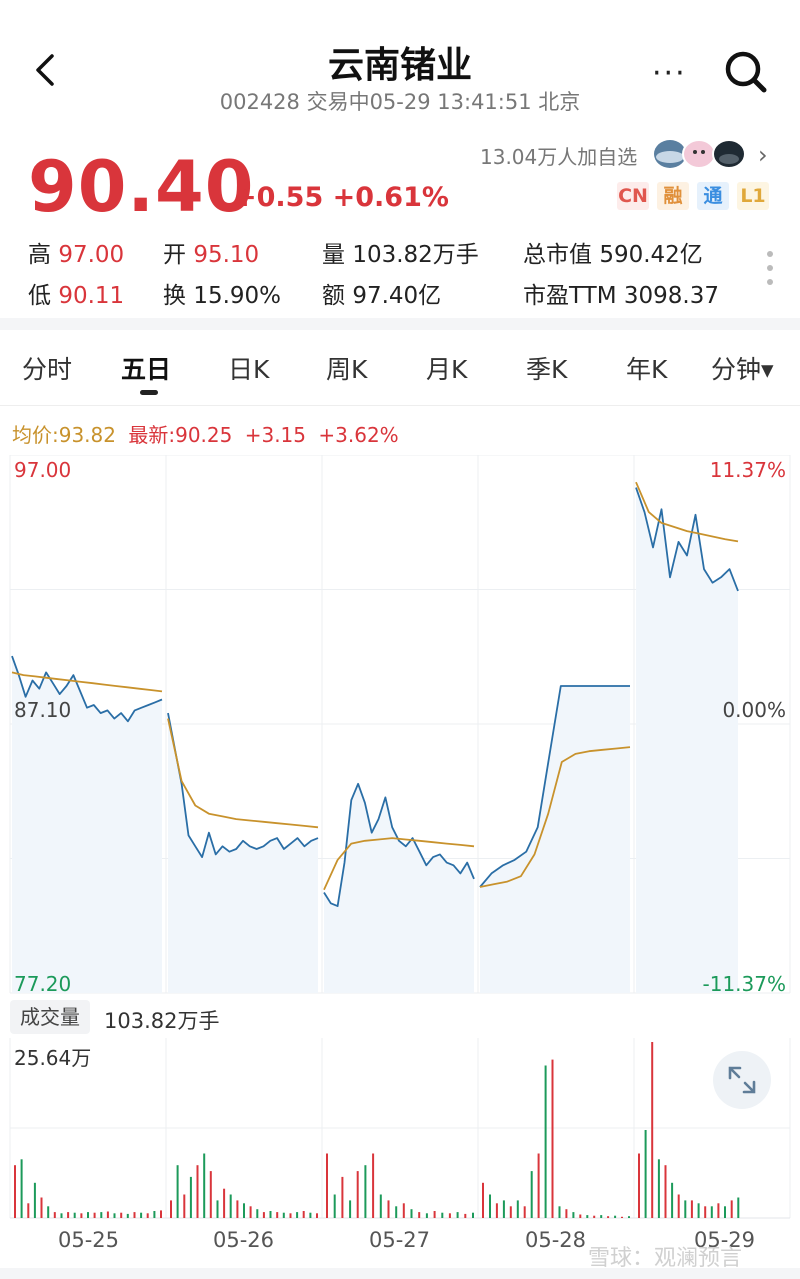  What do you see at coordinates (556, 1240) in the screenshot?
I see `date-label-day4: 05-28` at bounding box center [556, 1240].